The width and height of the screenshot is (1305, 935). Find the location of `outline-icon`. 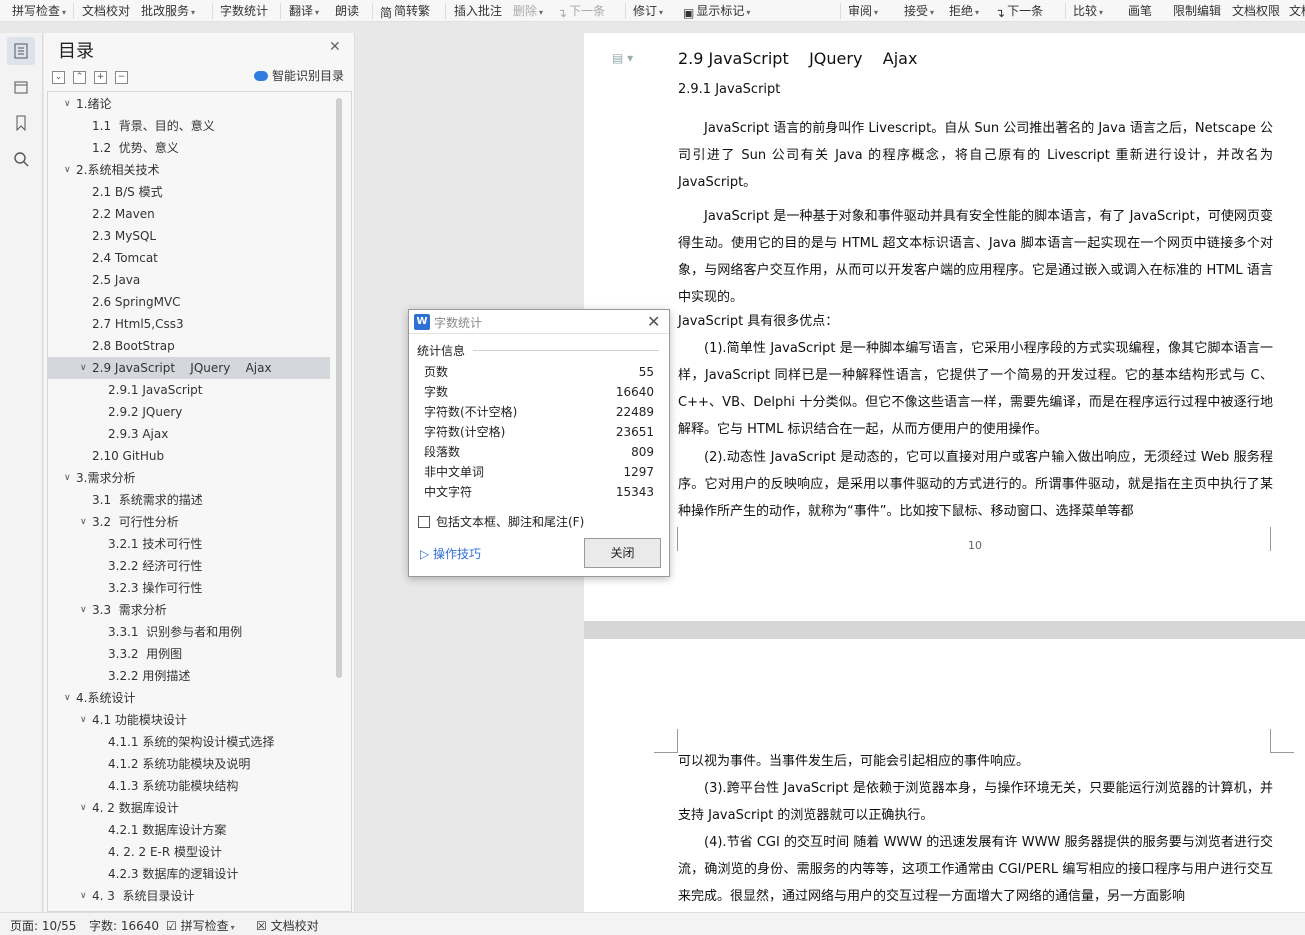

outline-icon is located at coordinates (21, 51).